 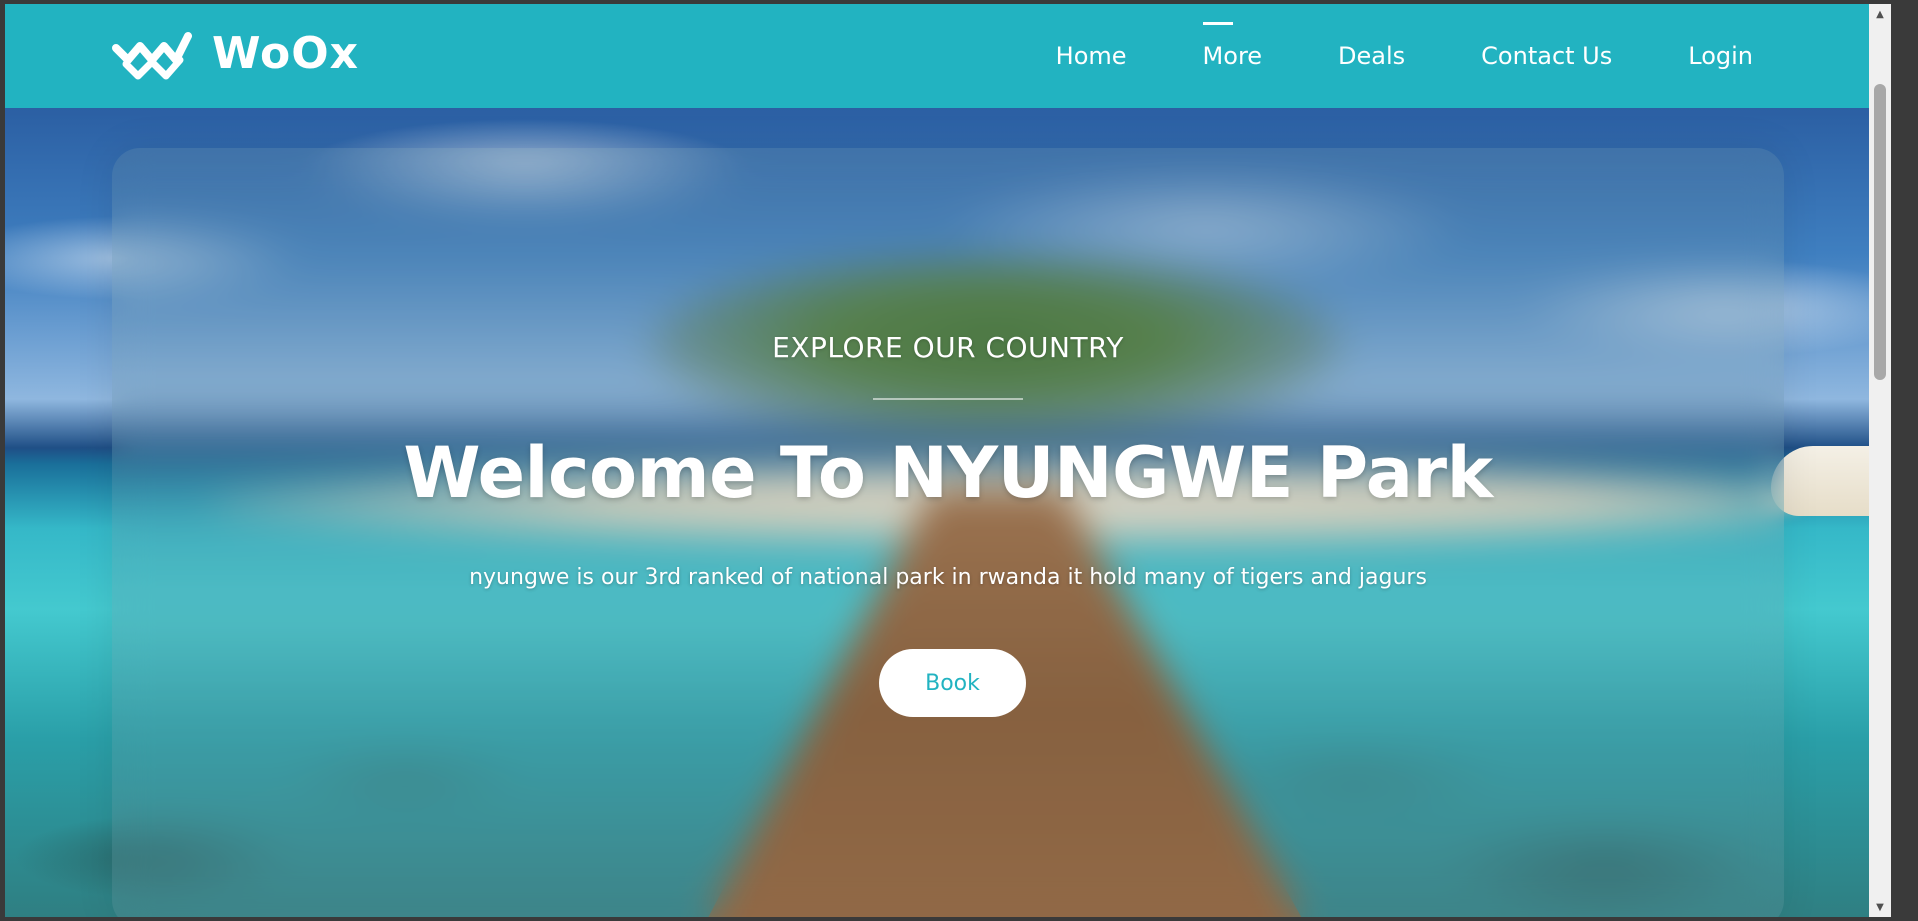 I want to click on vertical-scrollbar: ▲ ▼, so click(x=1880, y=460).